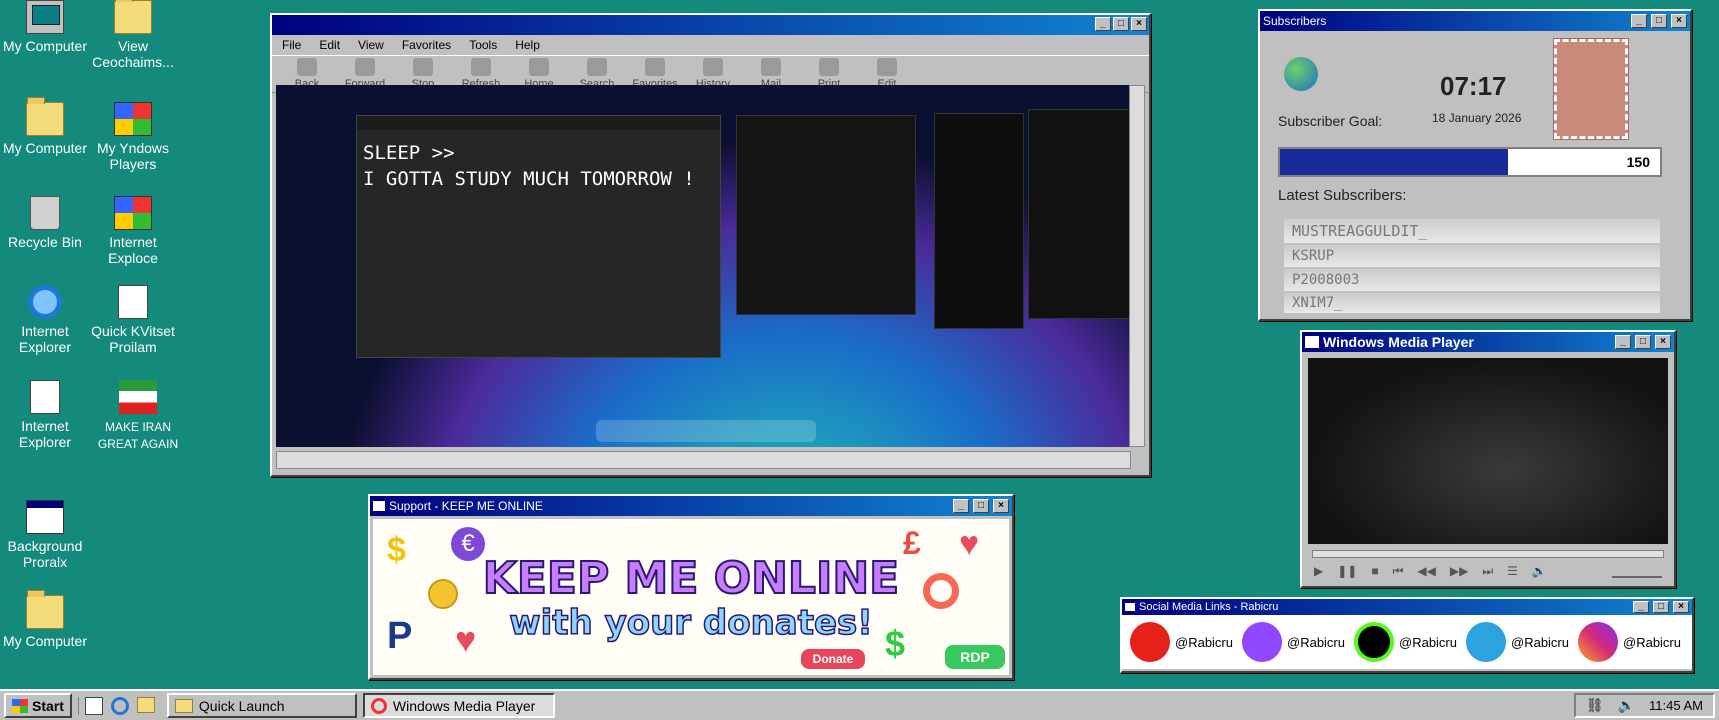 Image resolution: width=1719 pixels, height=720 pixels. I want to click on subscriber-goal-fill, so click(1394, 162).